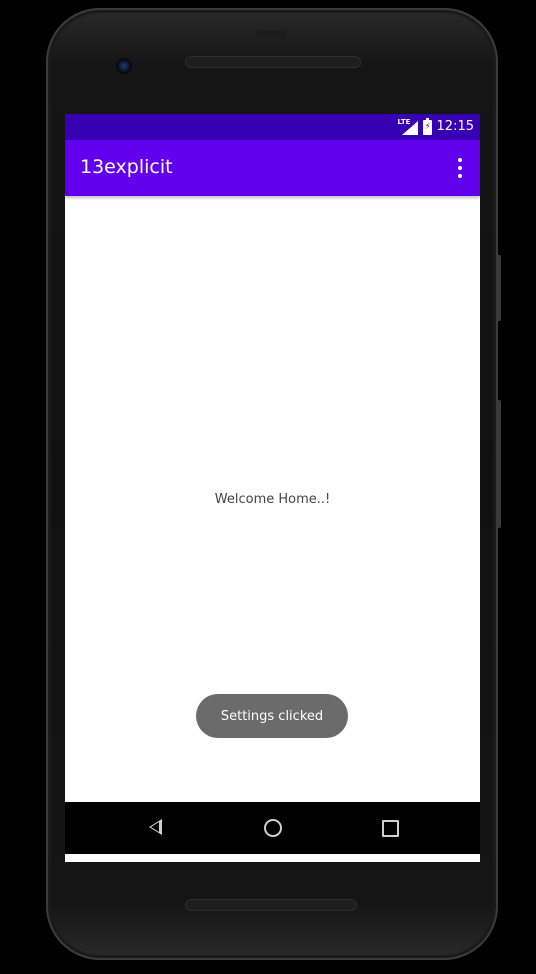 Image resolution: width=536 pixels, height=974 pixels. I want to click on app-title: 13explicit, so click(126, 167).